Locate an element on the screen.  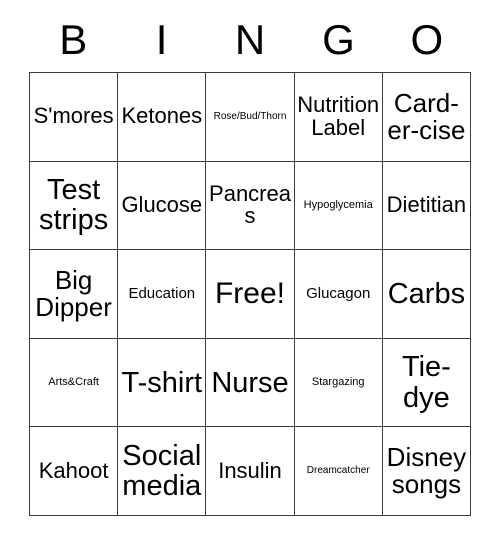
bingo-cell-label: Glucose is located at coordinates (162, 204).